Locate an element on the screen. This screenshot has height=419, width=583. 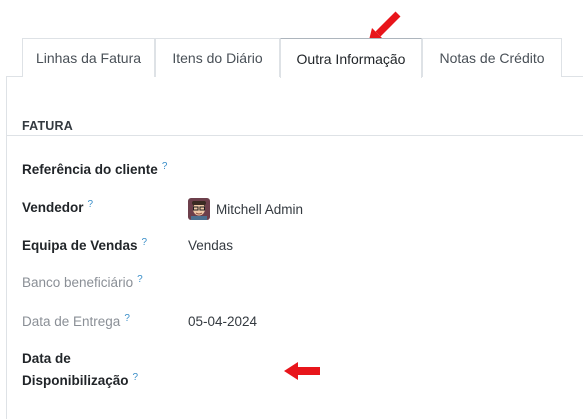
tab-label: Linhas da Fatura is located at coordinates (88, 58).